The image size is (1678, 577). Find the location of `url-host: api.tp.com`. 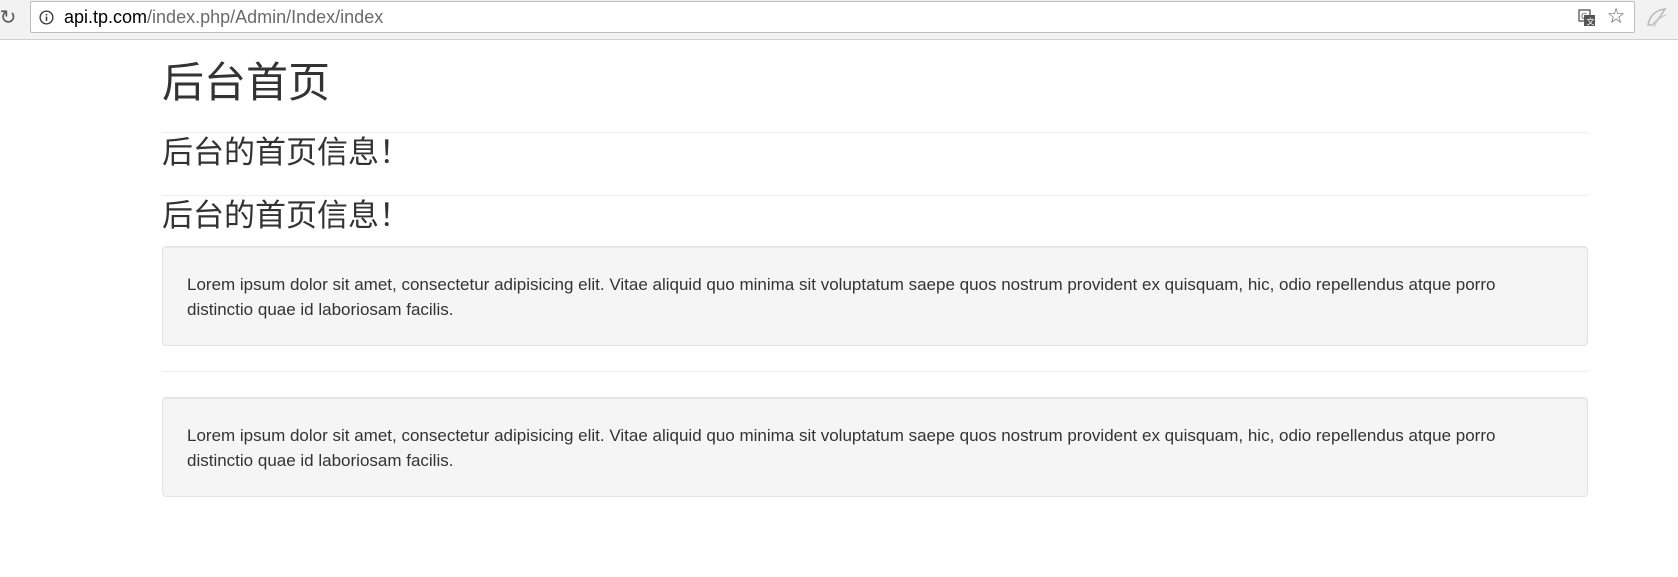

url-host: api.tp.com is located at coordinates (106, 17).